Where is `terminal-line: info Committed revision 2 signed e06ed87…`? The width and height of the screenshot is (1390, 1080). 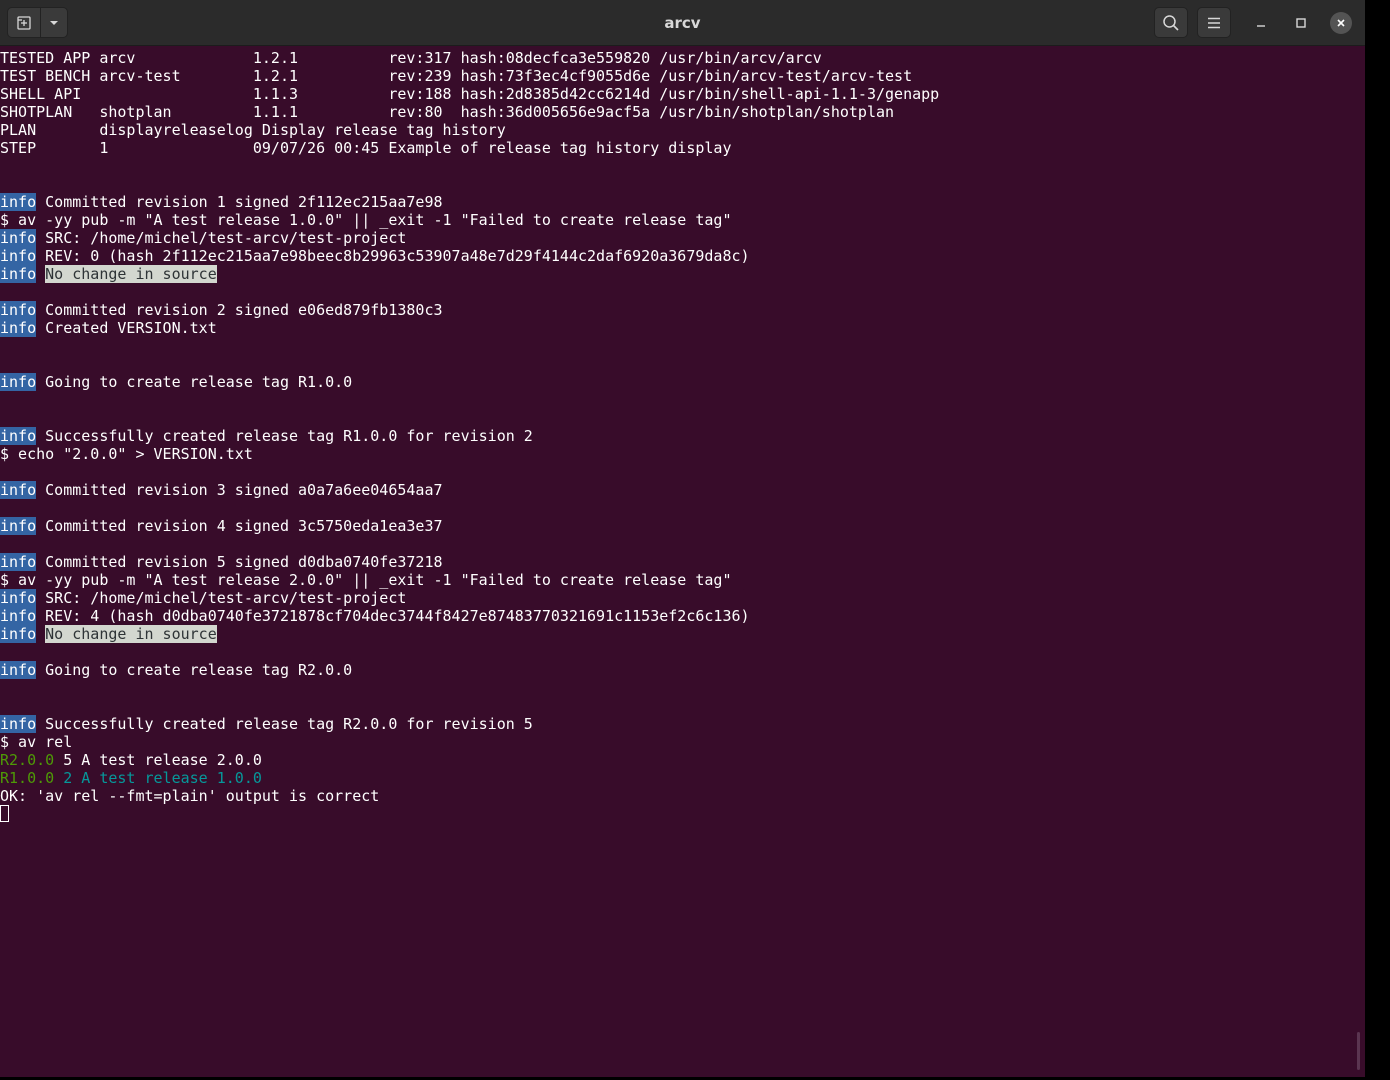
terminal-line: info Committed revision 2 signed e06ed87… is located at coordinates (676, 310).